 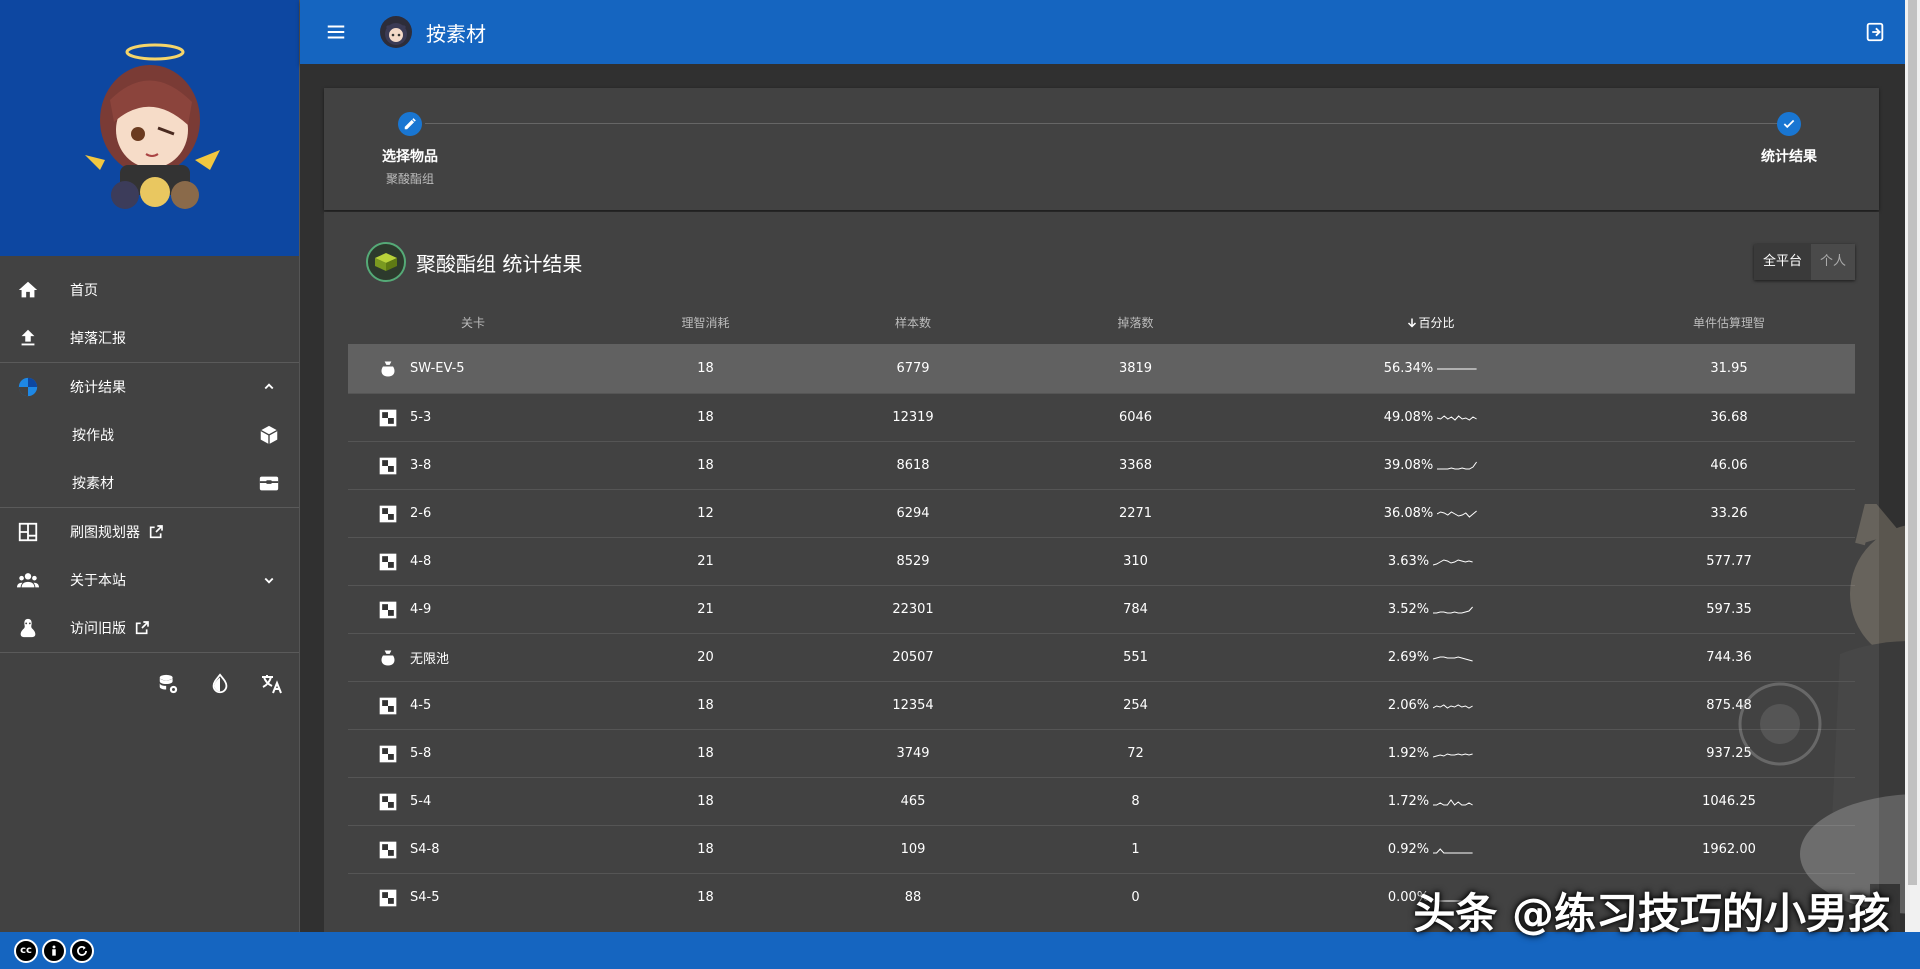 I want to click on table-row: 无限池 20 20507 551 2.69% 744.36, so click(x=1101, y=657).